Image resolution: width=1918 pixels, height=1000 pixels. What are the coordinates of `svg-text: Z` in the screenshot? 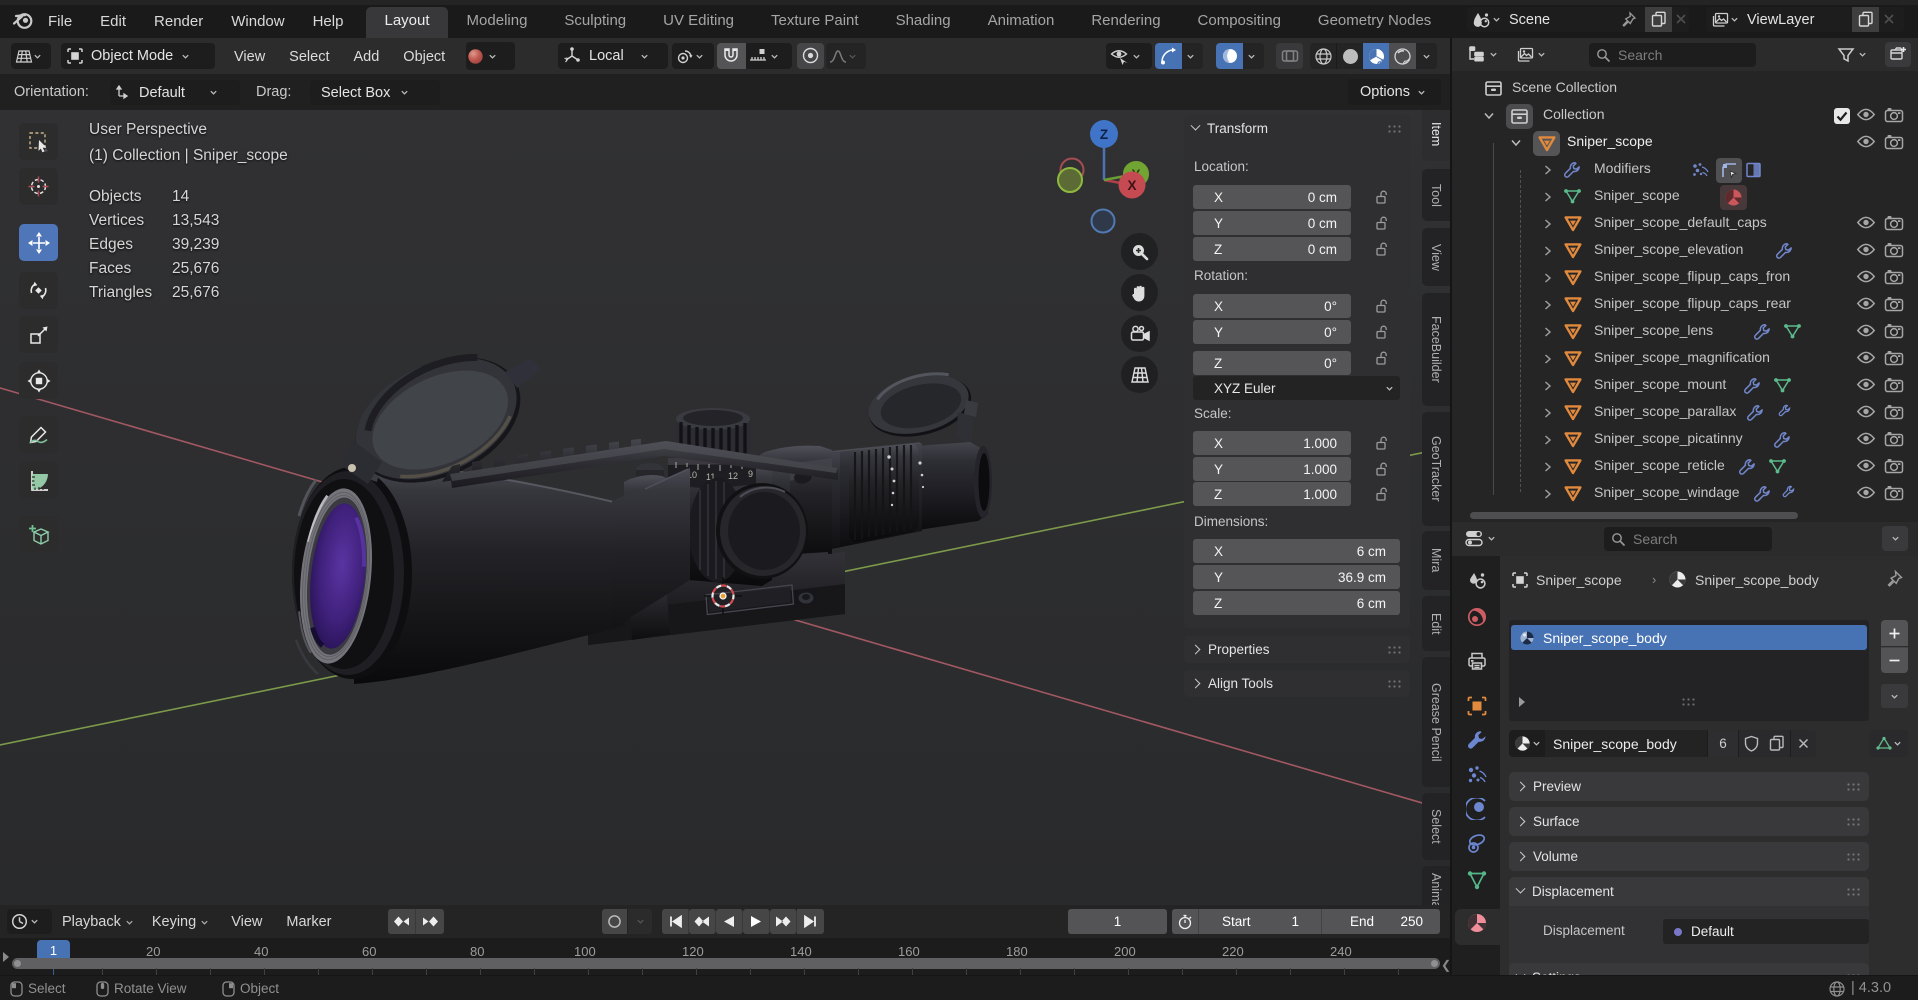 It's located at (1104, 134).